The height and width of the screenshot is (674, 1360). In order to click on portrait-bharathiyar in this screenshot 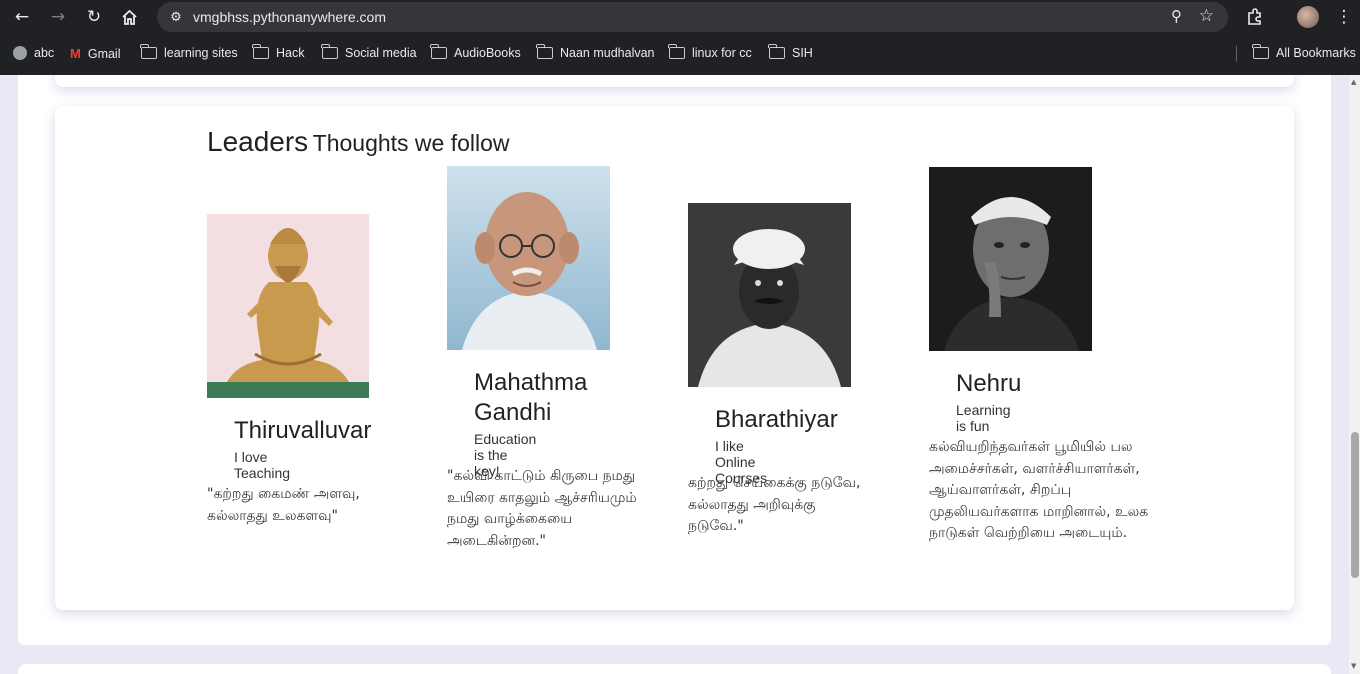, I will do `click(769, 297)`.